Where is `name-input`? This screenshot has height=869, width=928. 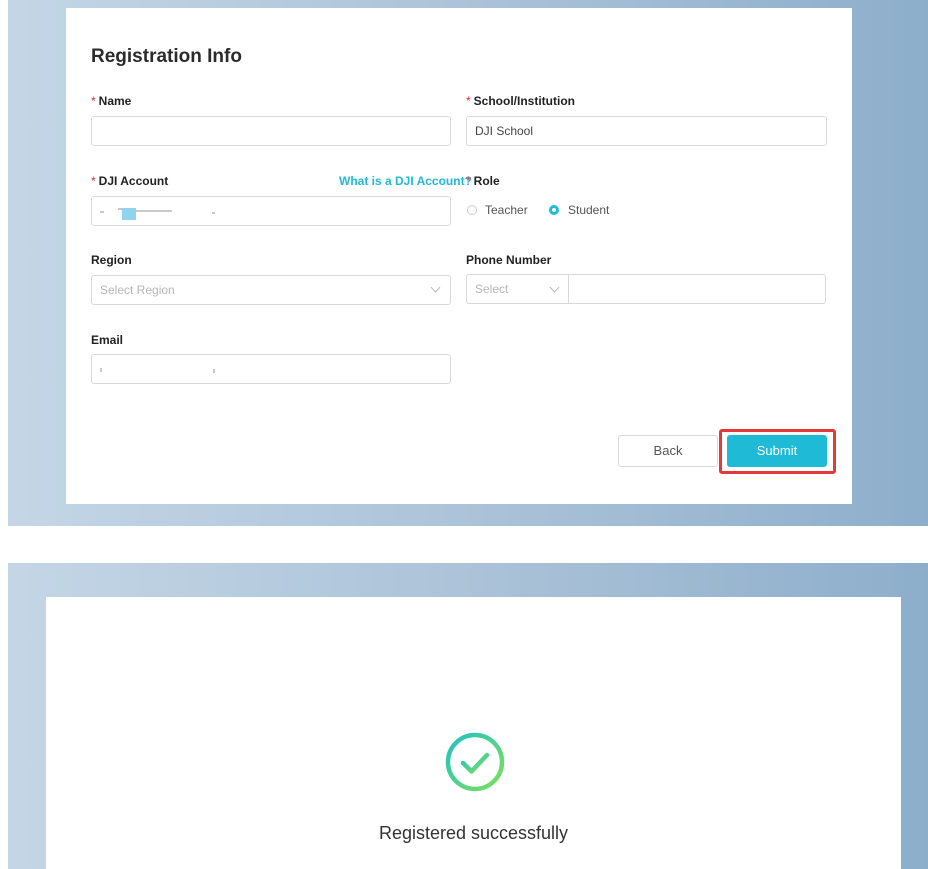 name-input is located at coordinates (271, 131).